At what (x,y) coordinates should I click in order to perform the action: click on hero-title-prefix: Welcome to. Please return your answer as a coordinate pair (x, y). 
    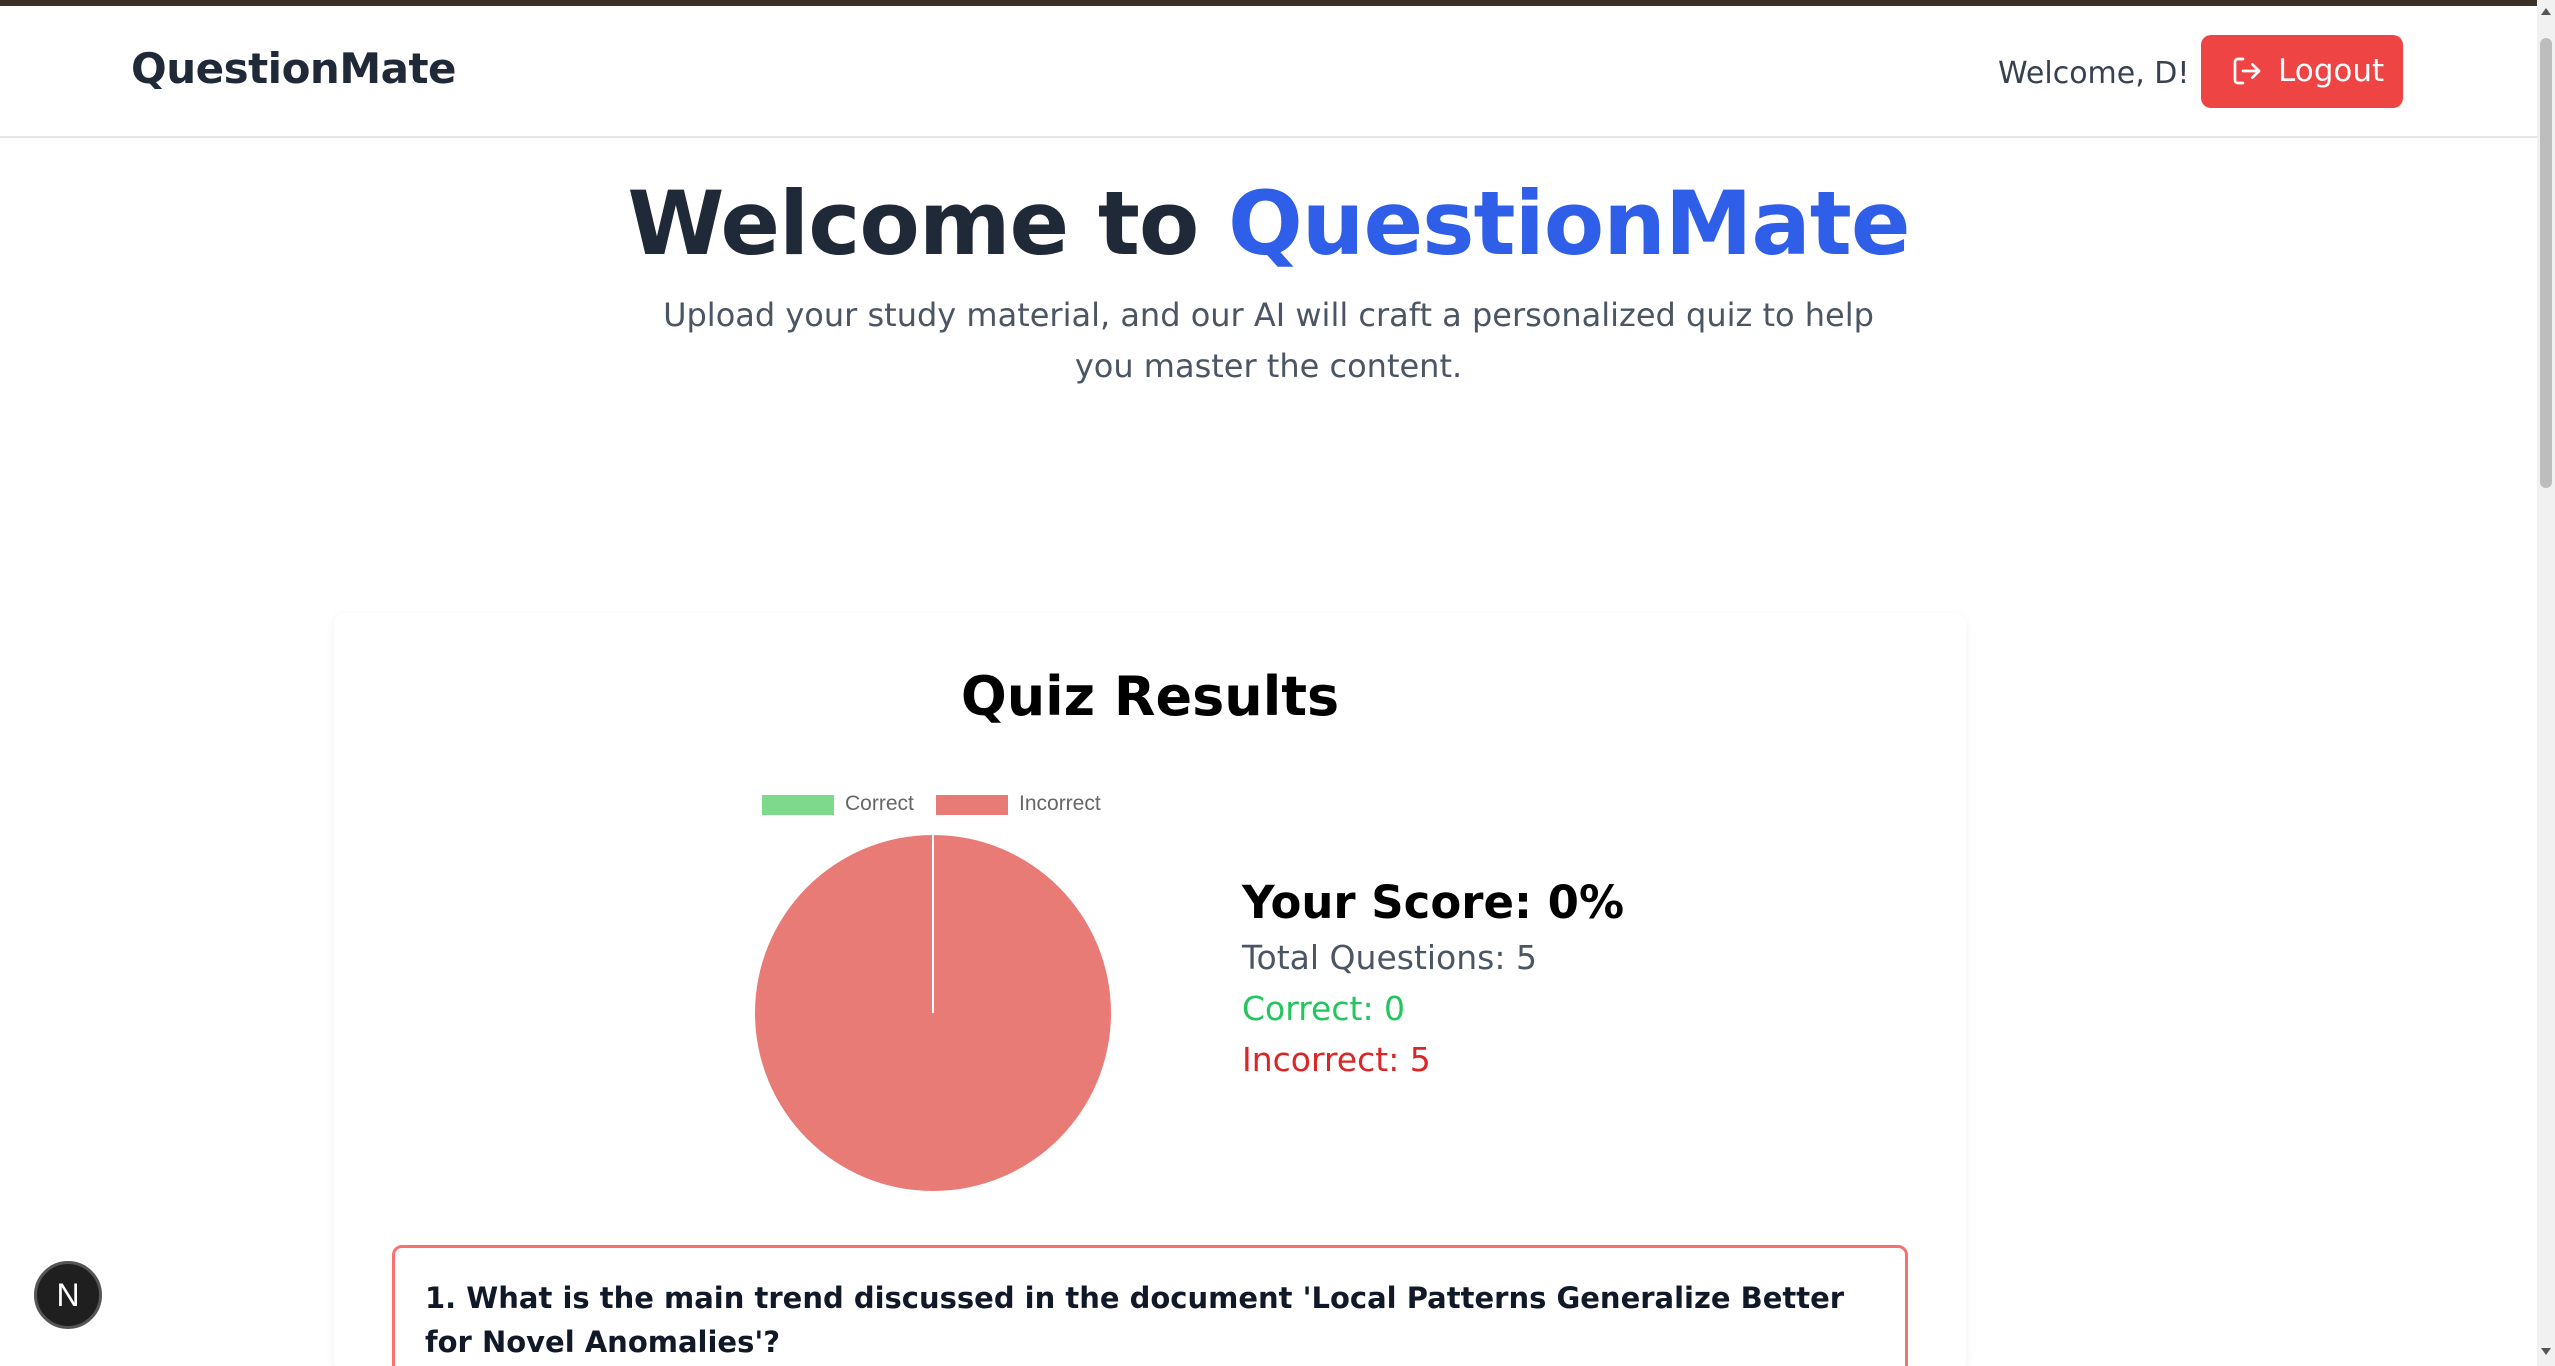
    Looking at the image, I should click on (927, 223).